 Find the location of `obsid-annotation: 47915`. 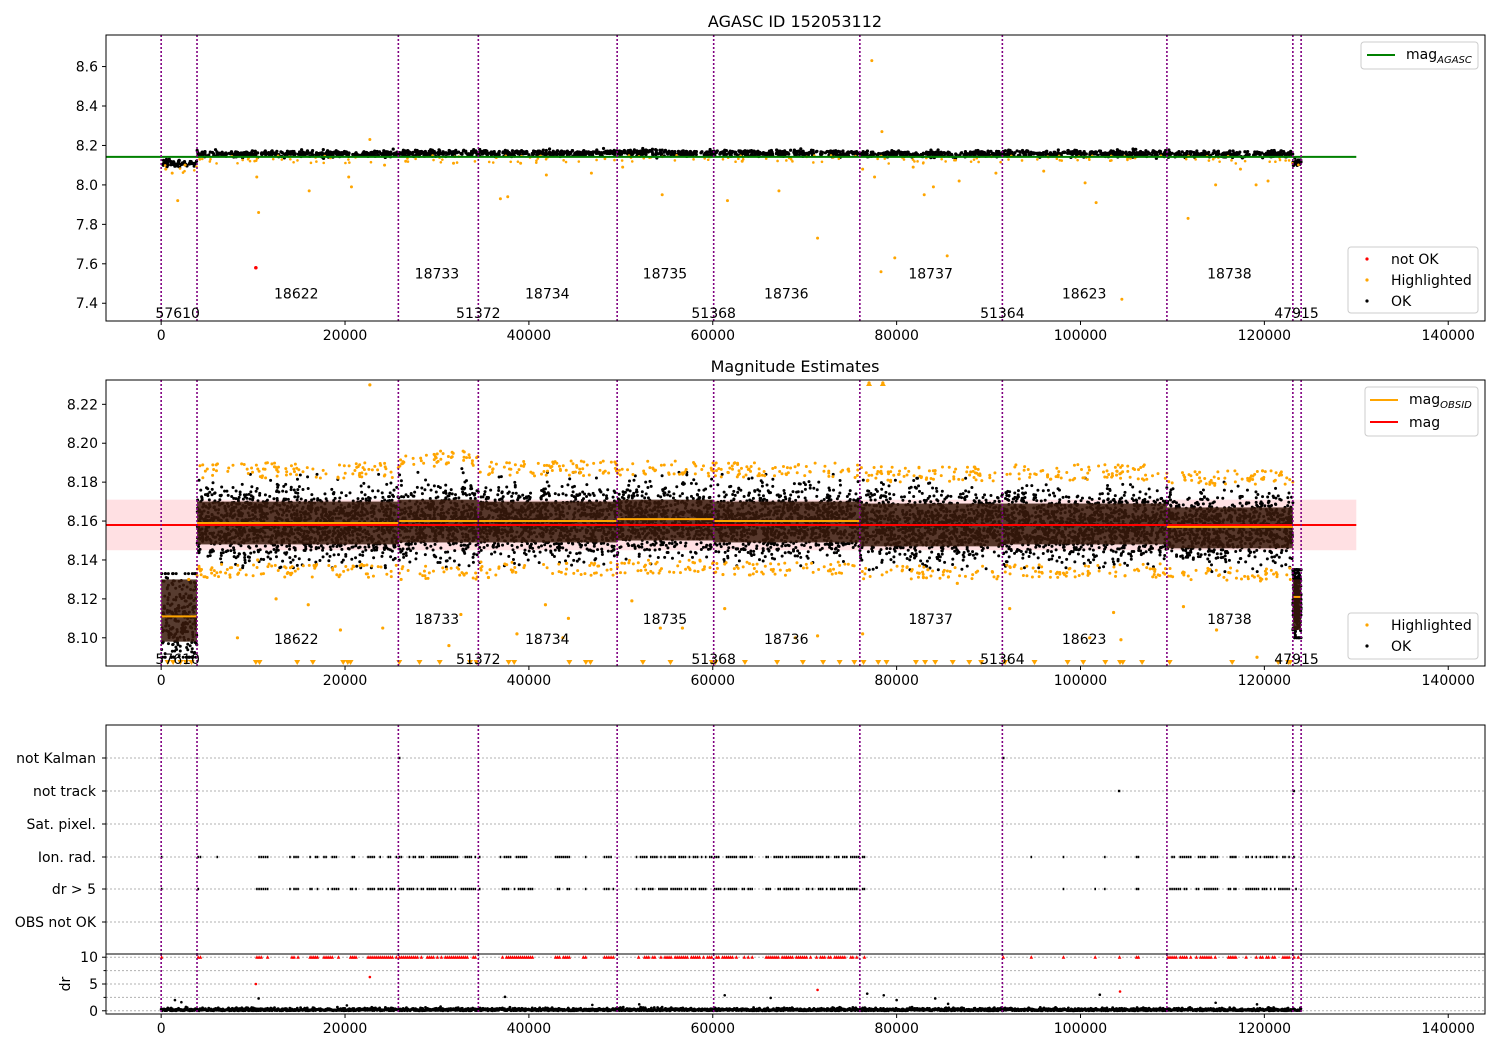

obsid-annotation: 47915 is located at coordinates (1296, 314).